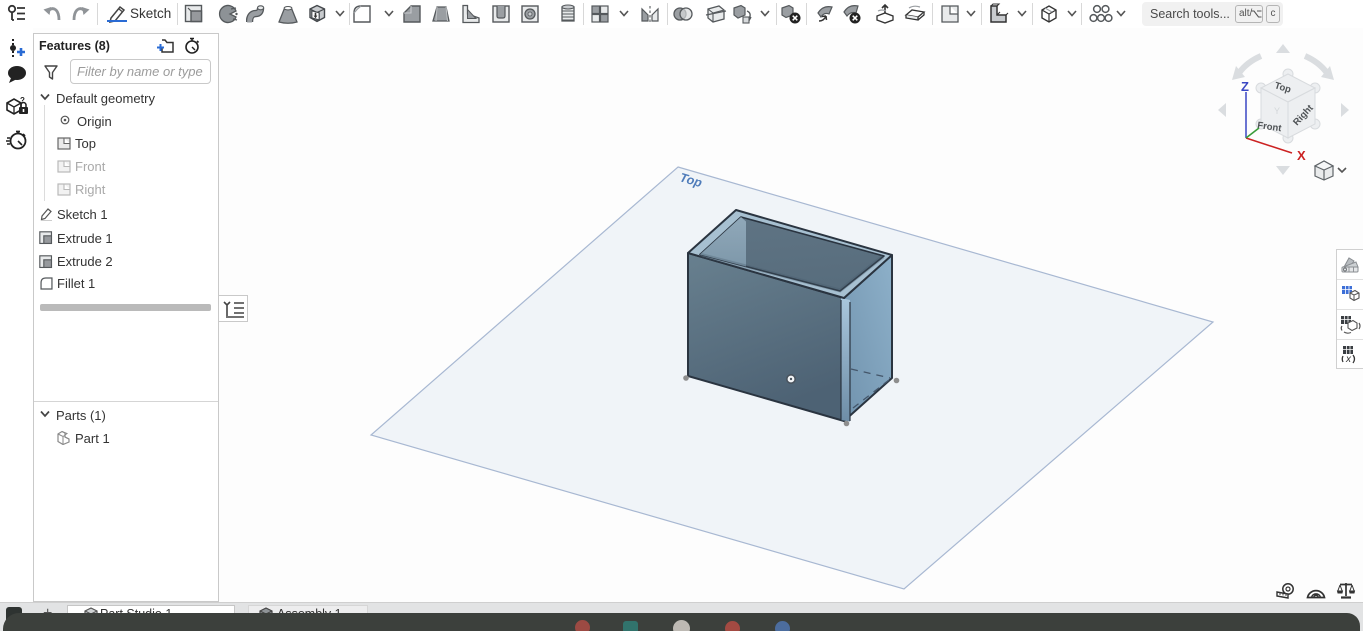 This screenshot has width=1363, height=631. Describe the element at coordinates (1348, 359) in the screenshot. I see `svg-text: x` at that location.